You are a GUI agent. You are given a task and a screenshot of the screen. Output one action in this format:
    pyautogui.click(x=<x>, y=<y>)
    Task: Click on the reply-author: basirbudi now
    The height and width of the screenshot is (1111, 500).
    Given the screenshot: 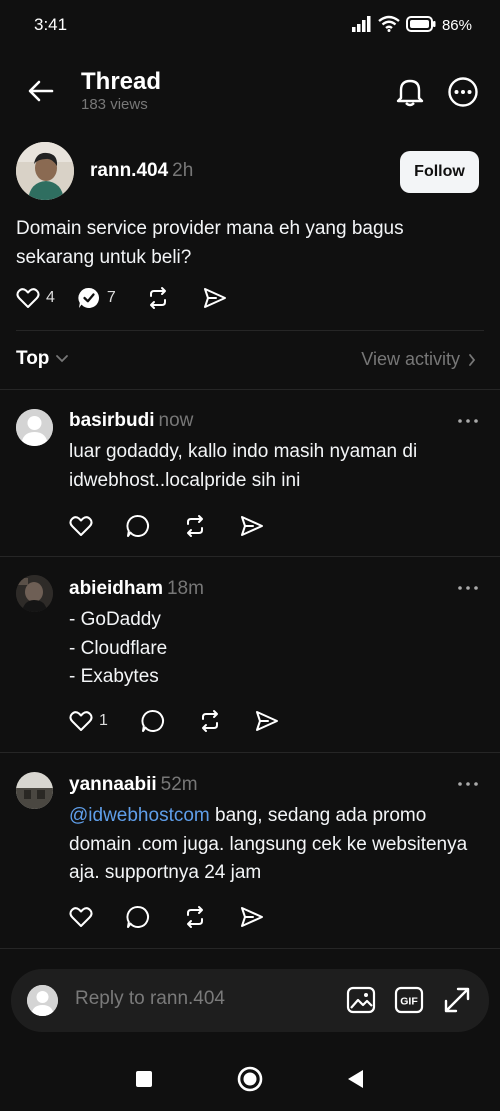 What is the action you would take?
    pyautogui.click(x=131, y=421)
    